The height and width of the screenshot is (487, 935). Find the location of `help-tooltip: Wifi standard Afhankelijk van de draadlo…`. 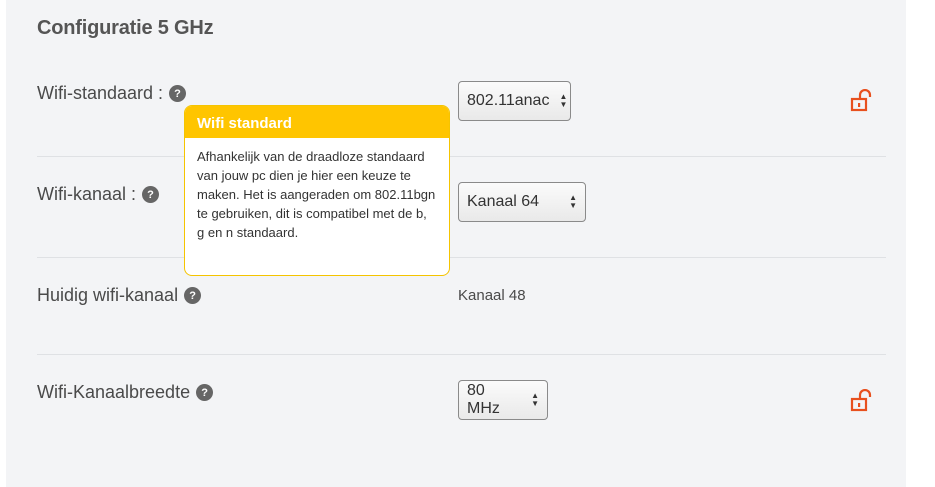

help-tooltip: Wifi standard Afhankelijk van de draadlo… is located at coordinates (317, 190).